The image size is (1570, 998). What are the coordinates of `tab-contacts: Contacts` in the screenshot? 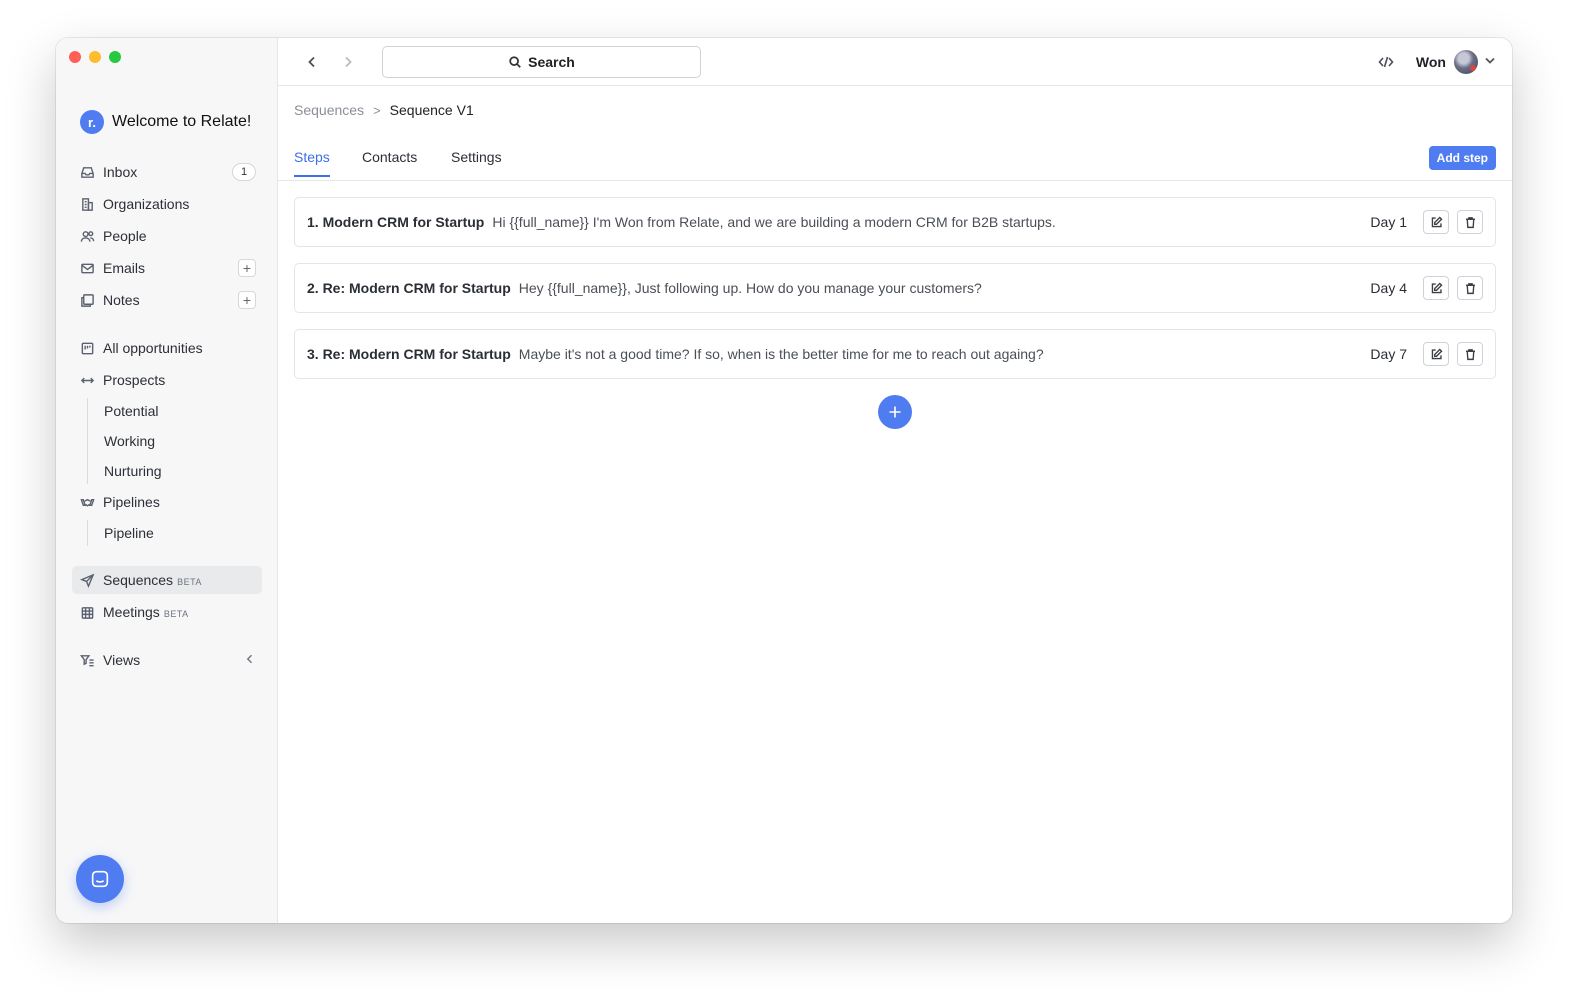 It's located at (389, 162).